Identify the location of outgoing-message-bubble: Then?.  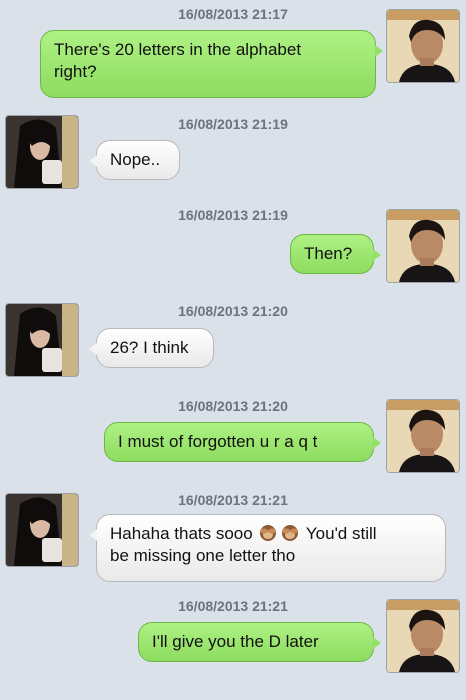
(335, 254).